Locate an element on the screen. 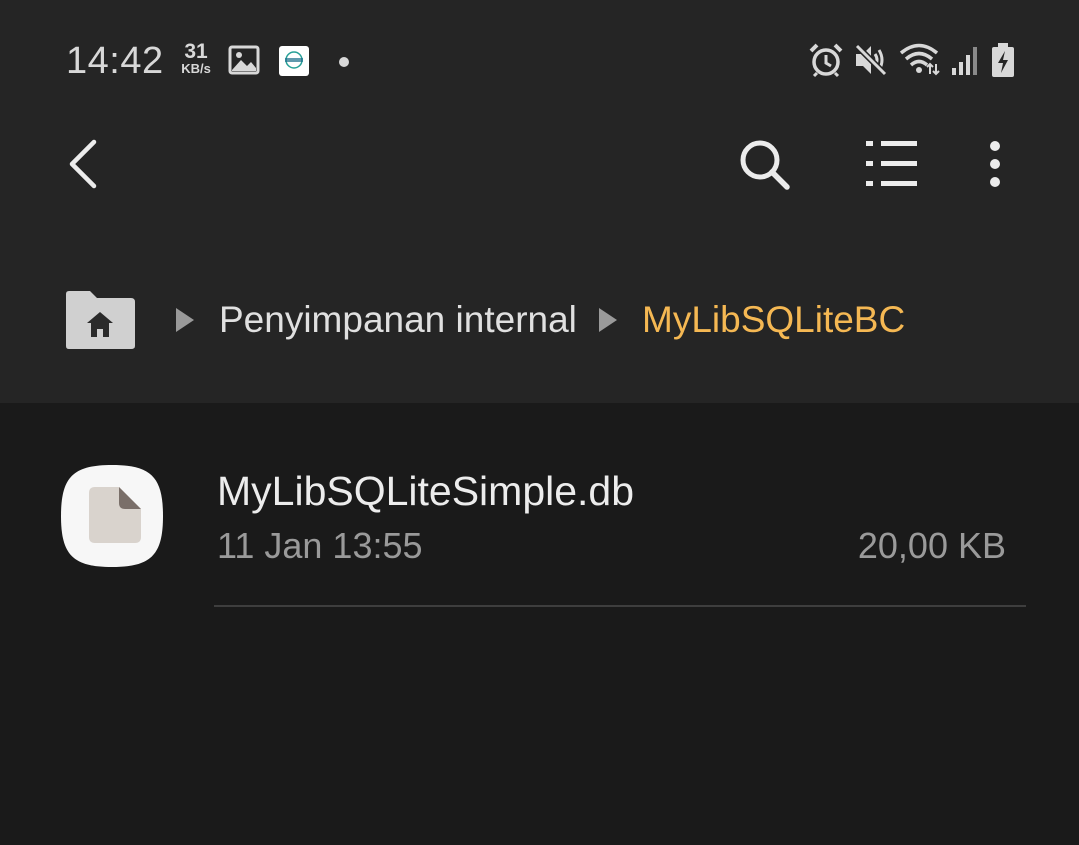 The image size is (1079, 845). back-button is located at coordinates (85, 166).